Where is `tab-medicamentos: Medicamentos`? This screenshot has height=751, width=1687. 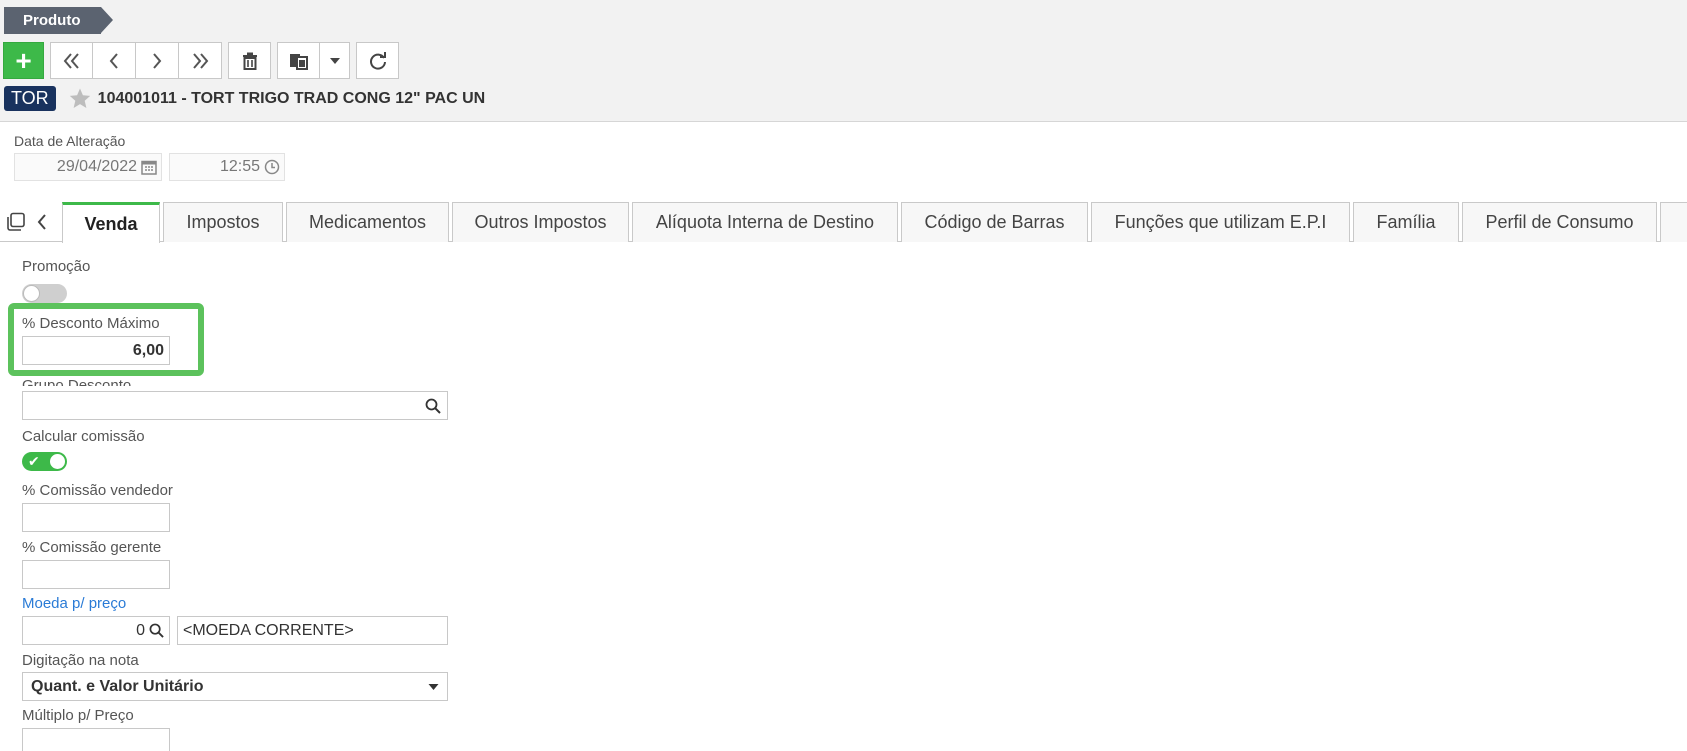 tab-medicamentos: Medicamentos is located at coordinates (367, 222).